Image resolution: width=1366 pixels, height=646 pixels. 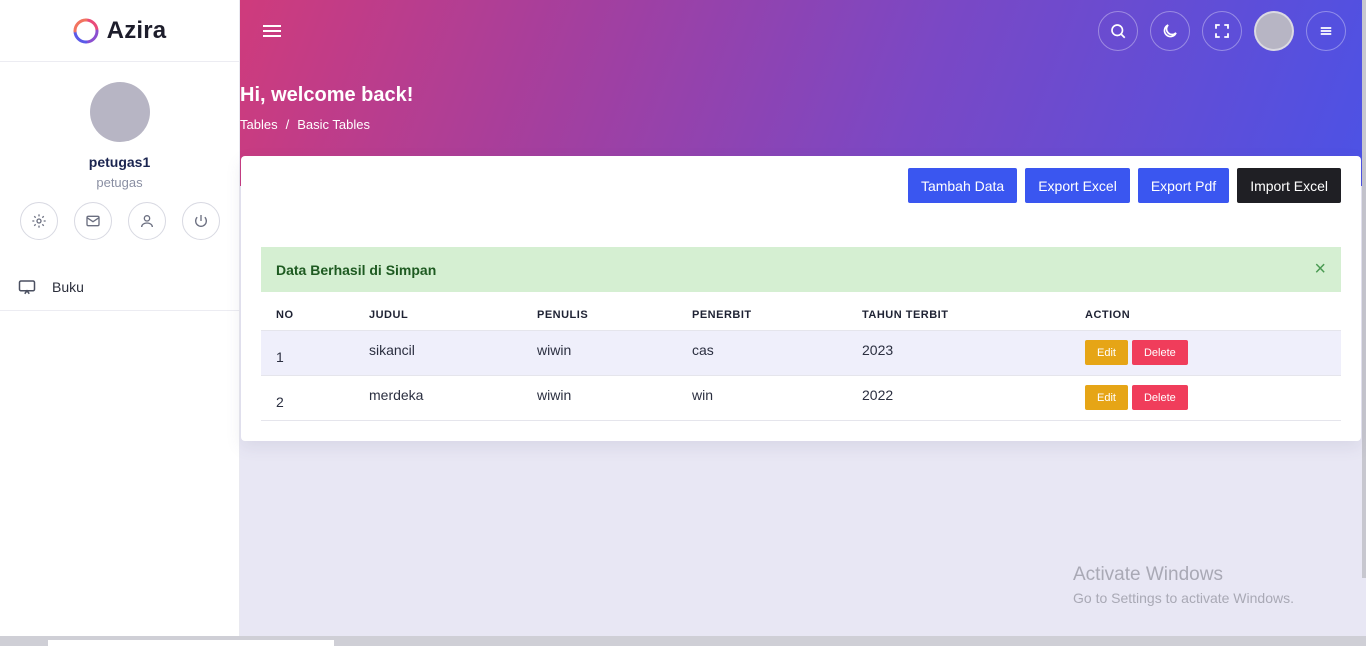 What do you see at coordinates (1364, 289) in the screenshot?
I see `vertical-scrollbar` at bounding box center [1364, 289].